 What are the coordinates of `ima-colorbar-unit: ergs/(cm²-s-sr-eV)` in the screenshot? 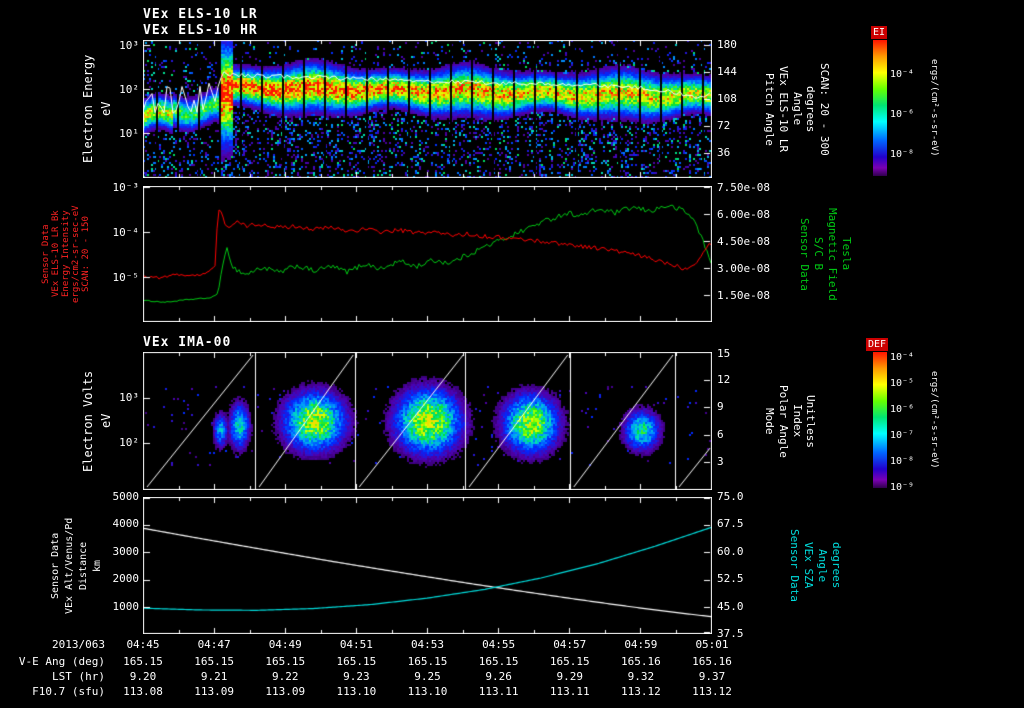 It's located at (933, 420).